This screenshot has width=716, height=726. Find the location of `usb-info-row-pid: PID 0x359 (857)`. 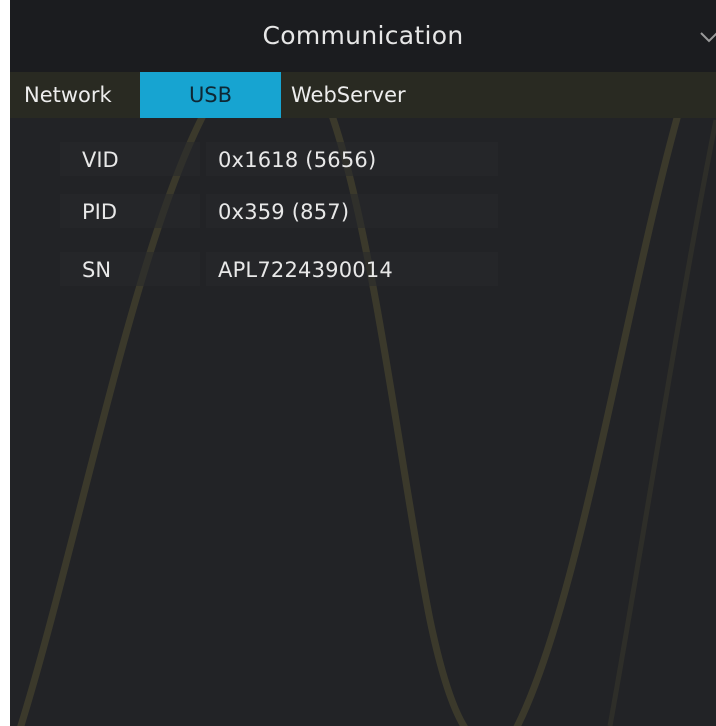

usb-info-row-pid: PID 0x359 (857) is located at coordinates (363, 212).